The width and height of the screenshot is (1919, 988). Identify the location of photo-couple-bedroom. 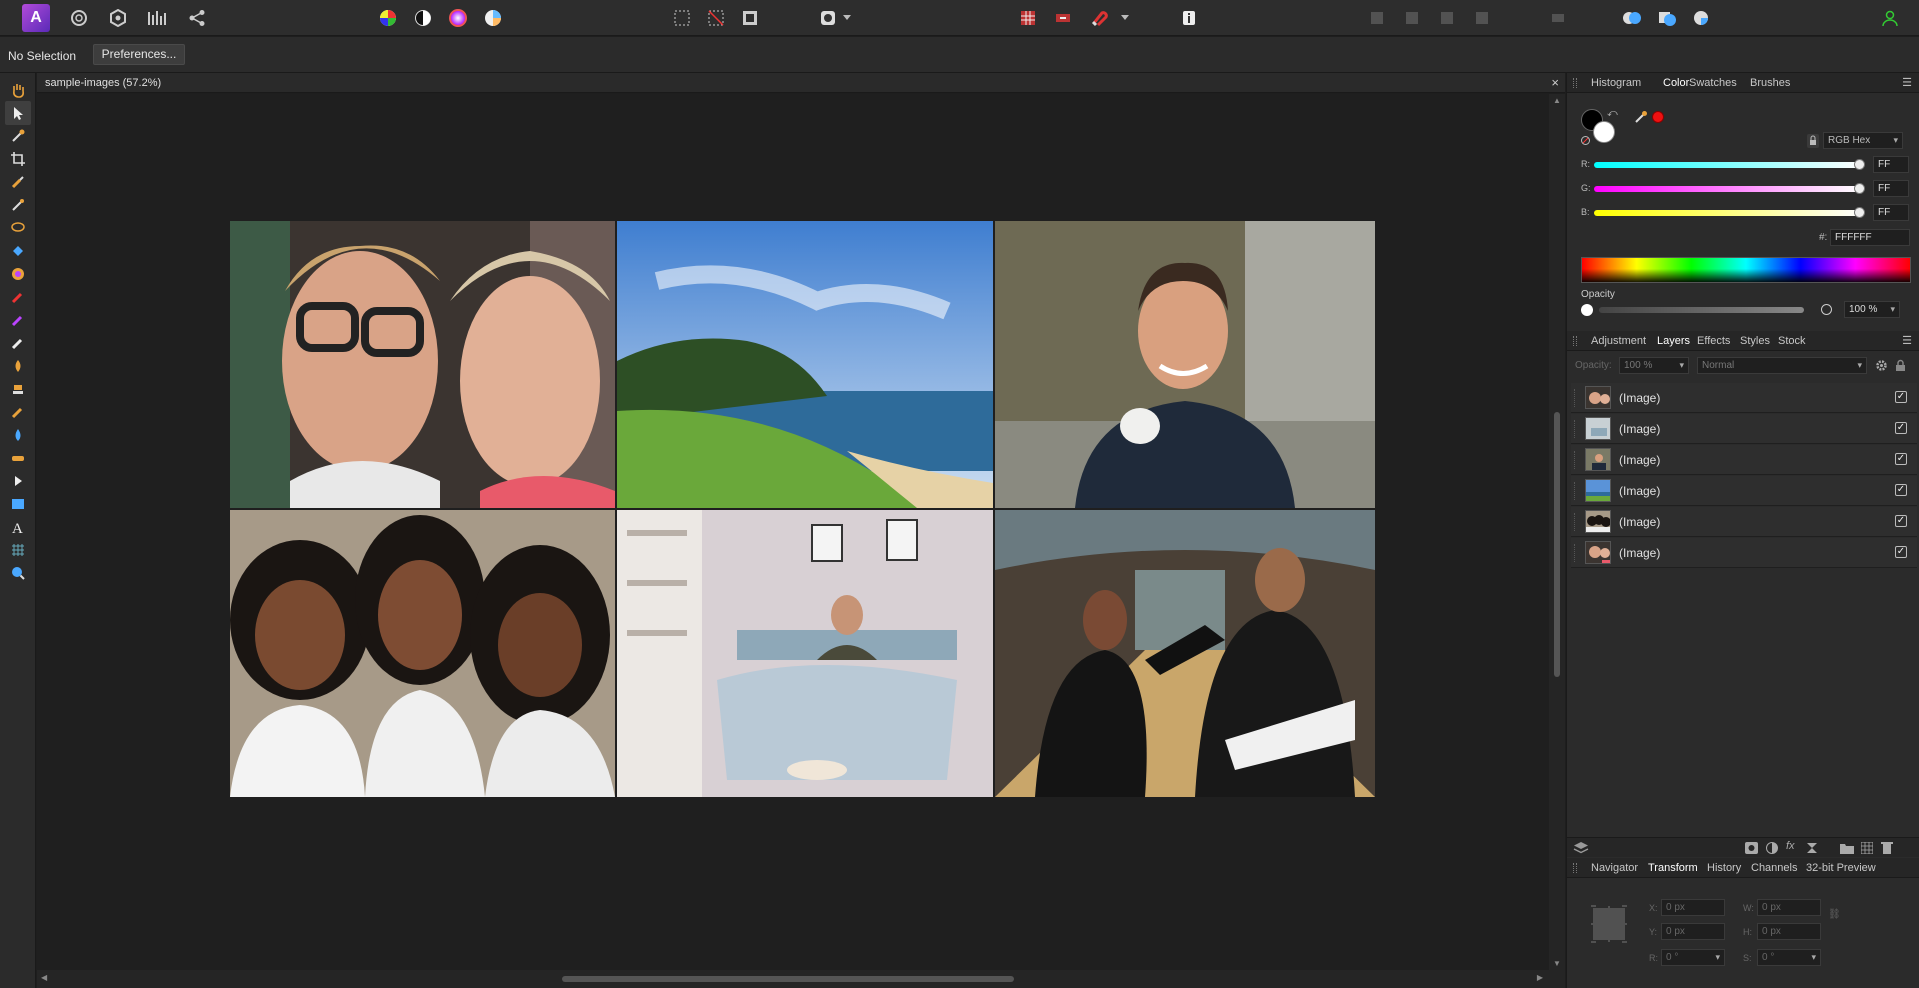
(805, 653).